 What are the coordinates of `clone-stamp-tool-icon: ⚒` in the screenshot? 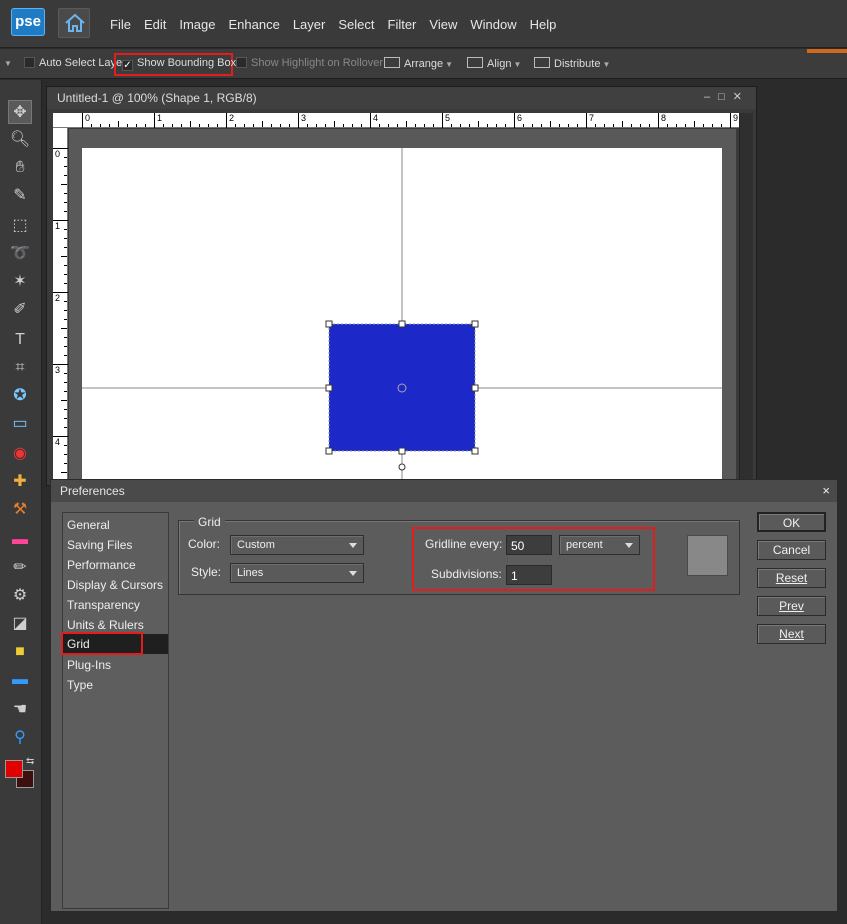 It's located at (20, 510).